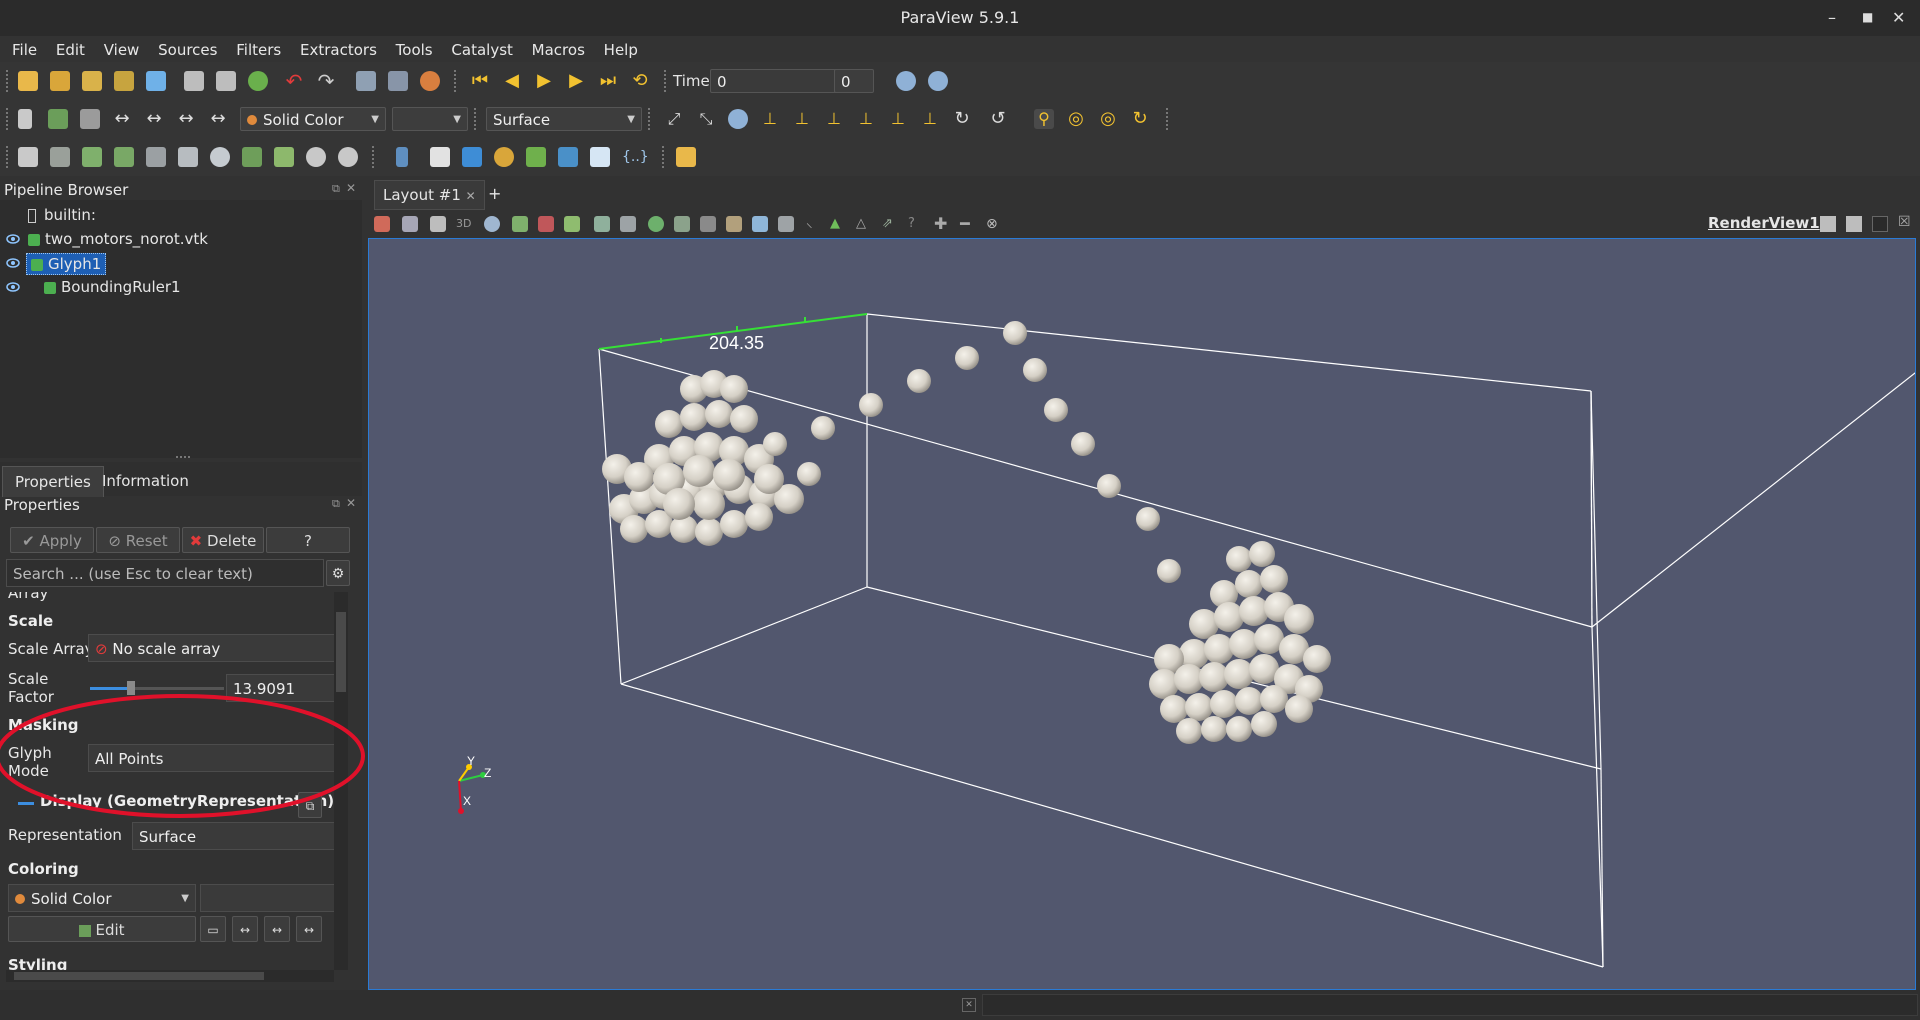  What do you see at coordinates (576, 81) in the screenshot?
I see `next-frame-icon: ▶` at bounding box center [576, 81].